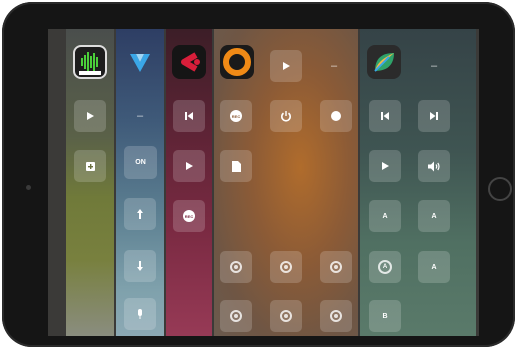 Image resolution: width=517 pixels, height=347 pixels. I want to click on on-button: ON, so click(140, 162).